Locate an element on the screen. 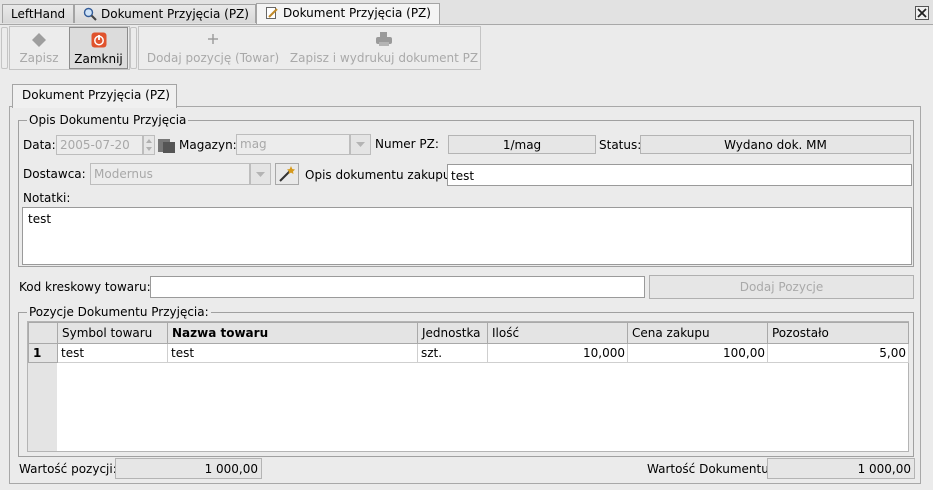 The height and width of the screenshot is (490, 933). supplier-label: Dostawca: is located at coordinates (54, 174).